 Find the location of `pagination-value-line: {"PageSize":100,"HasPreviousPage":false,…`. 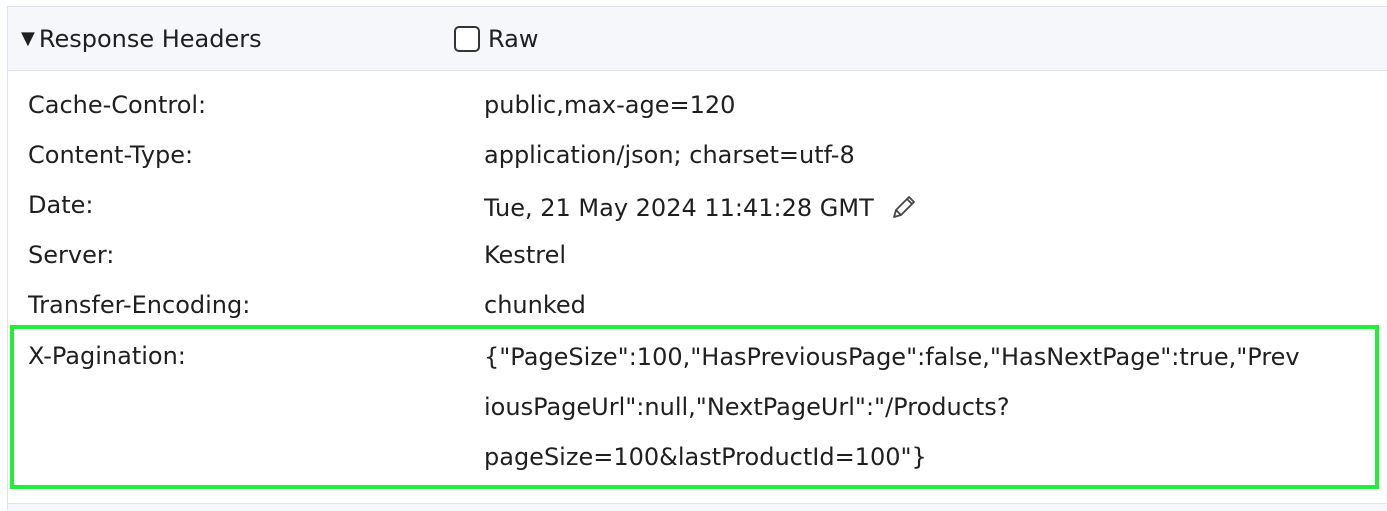

pagination-value-line: {"PageSize":100,"HasPreviousPage":false,… is located at coordinates (892, 357).